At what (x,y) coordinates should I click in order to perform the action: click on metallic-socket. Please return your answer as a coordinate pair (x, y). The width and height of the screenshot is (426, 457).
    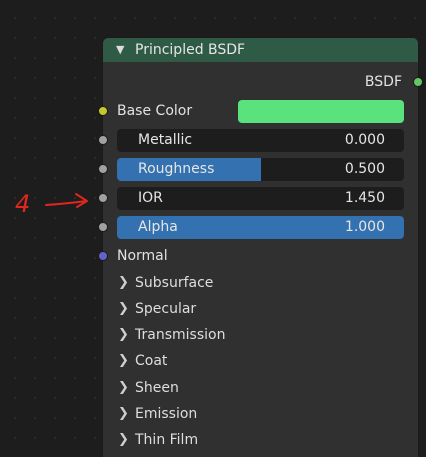
    Looking at the image, I should click on (103, 140).